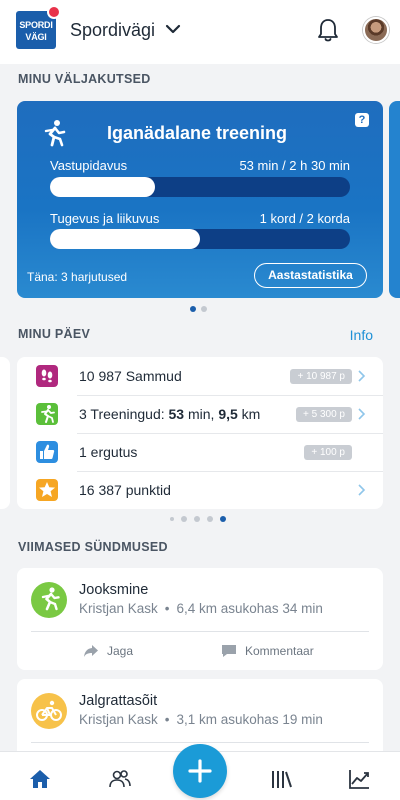 This screenshot has height=800, width=400. Describe the element at coordinates (40, 779) in the screenshot. I see `home-icon` at that location.